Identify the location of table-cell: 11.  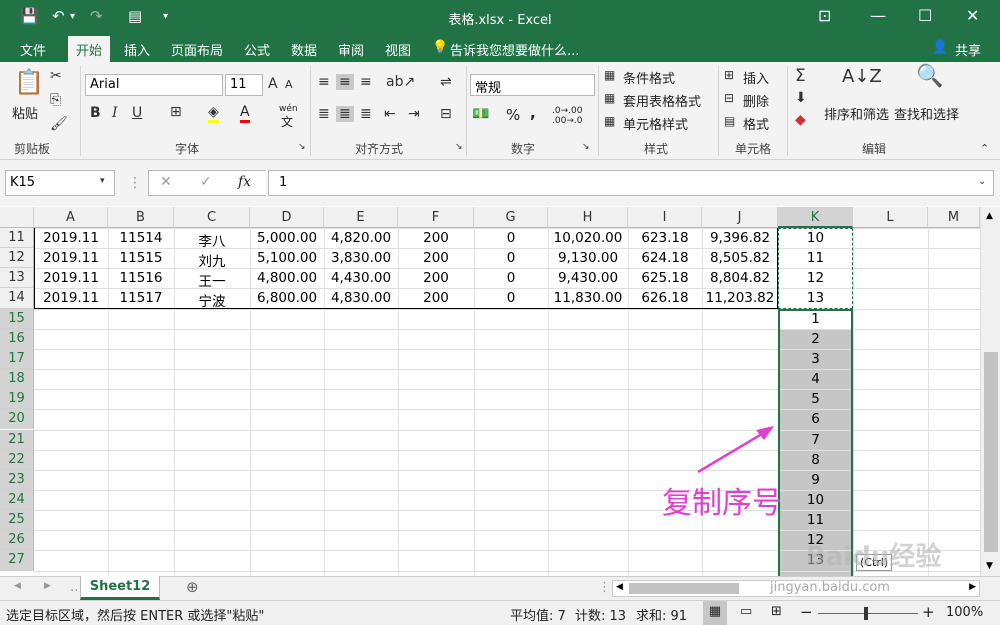
(815, 258).